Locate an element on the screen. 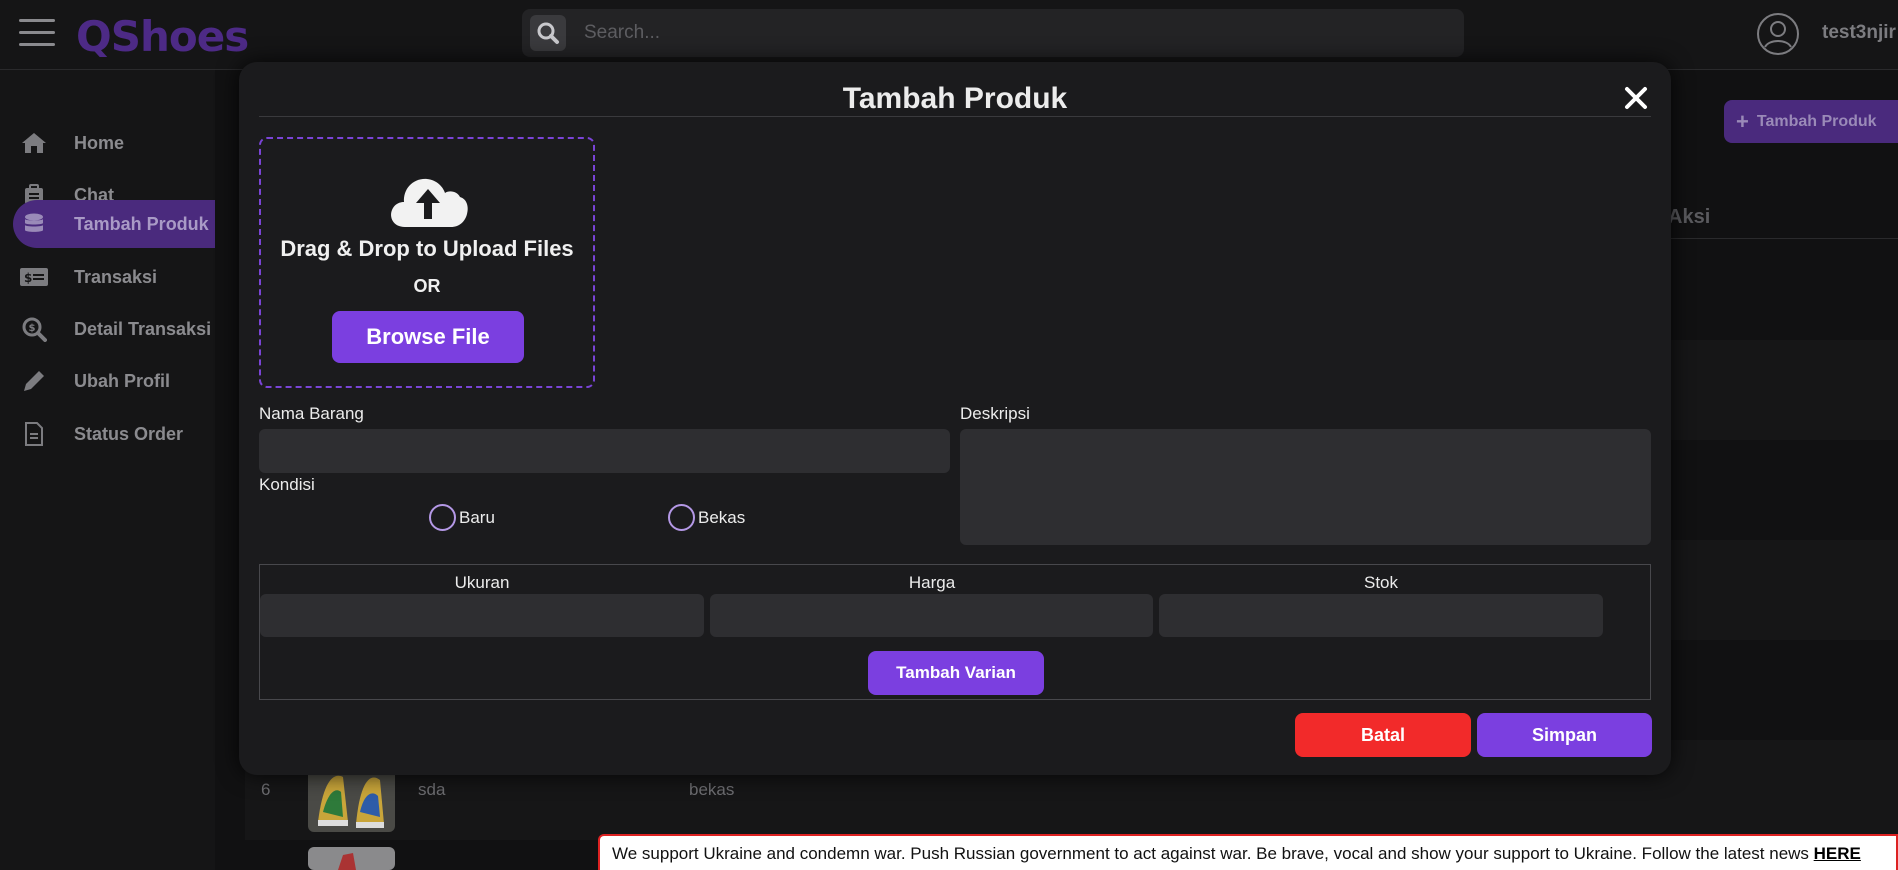 This screenshot has width=1898, height=870. kondisi-label: Kondisi is located at coordinates (287, 484).